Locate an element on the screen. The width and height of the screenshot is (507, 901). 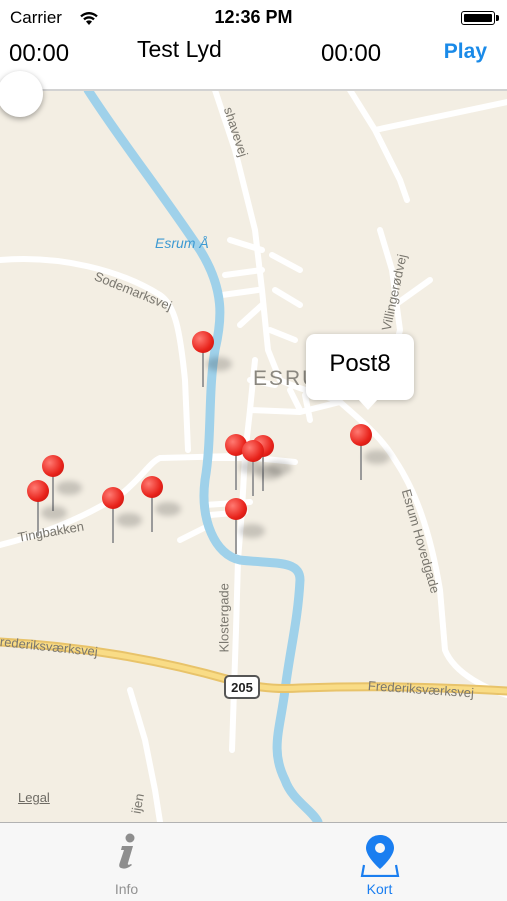
tab-info-label: Info is located at coordinates (126, 889).